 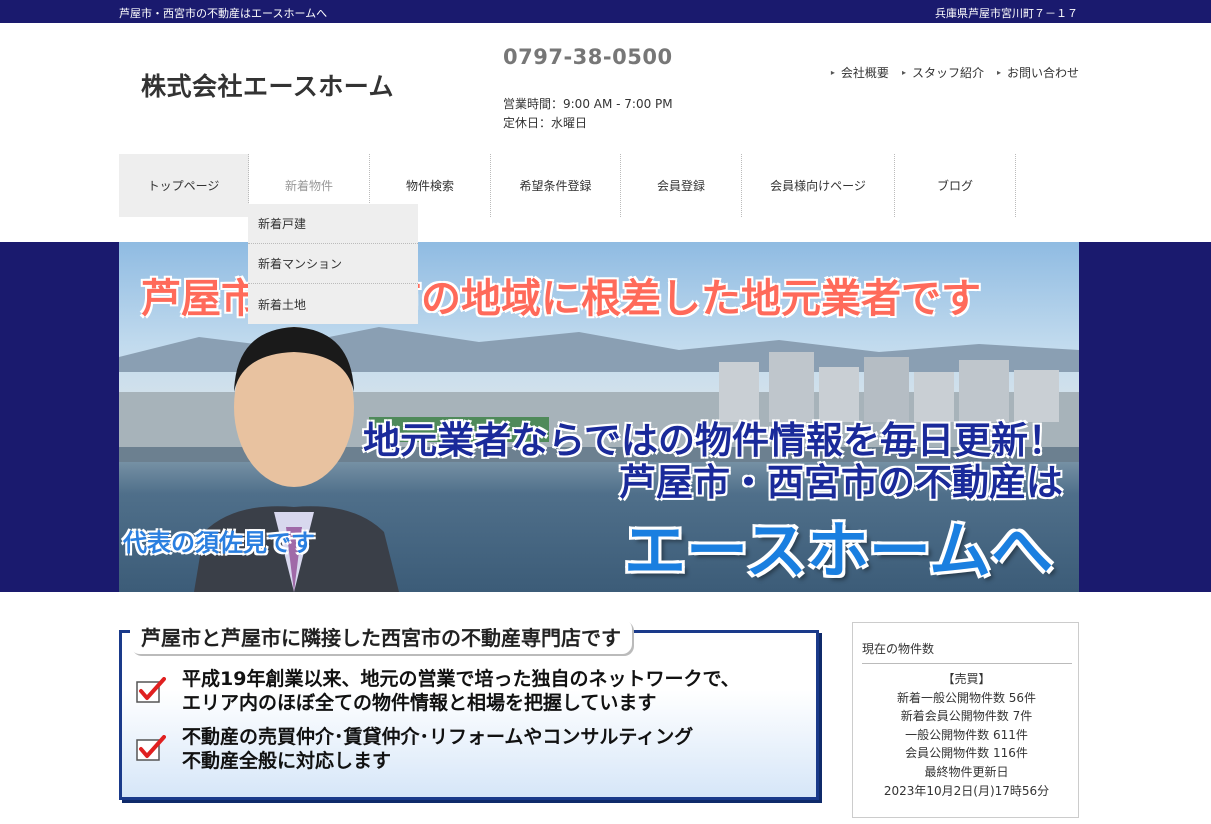 I want to click on site-tagline: 芦屋市・西宮市の不動産はエースホームへ, so click(x=223, y=13).